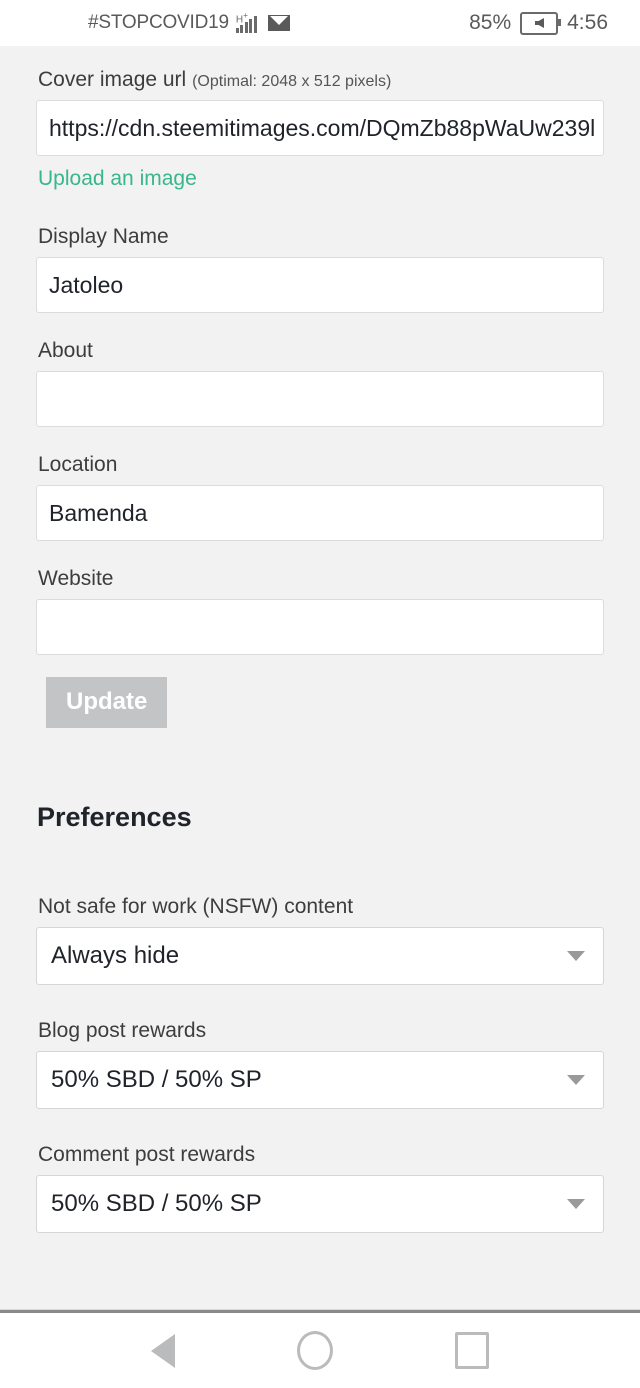  What do you see at coordinates (292, 81) in the screenshot?
I see `cover-image-hint: (Optimal: 2048 x 512 pixels)` at bounding box center [292, 81].